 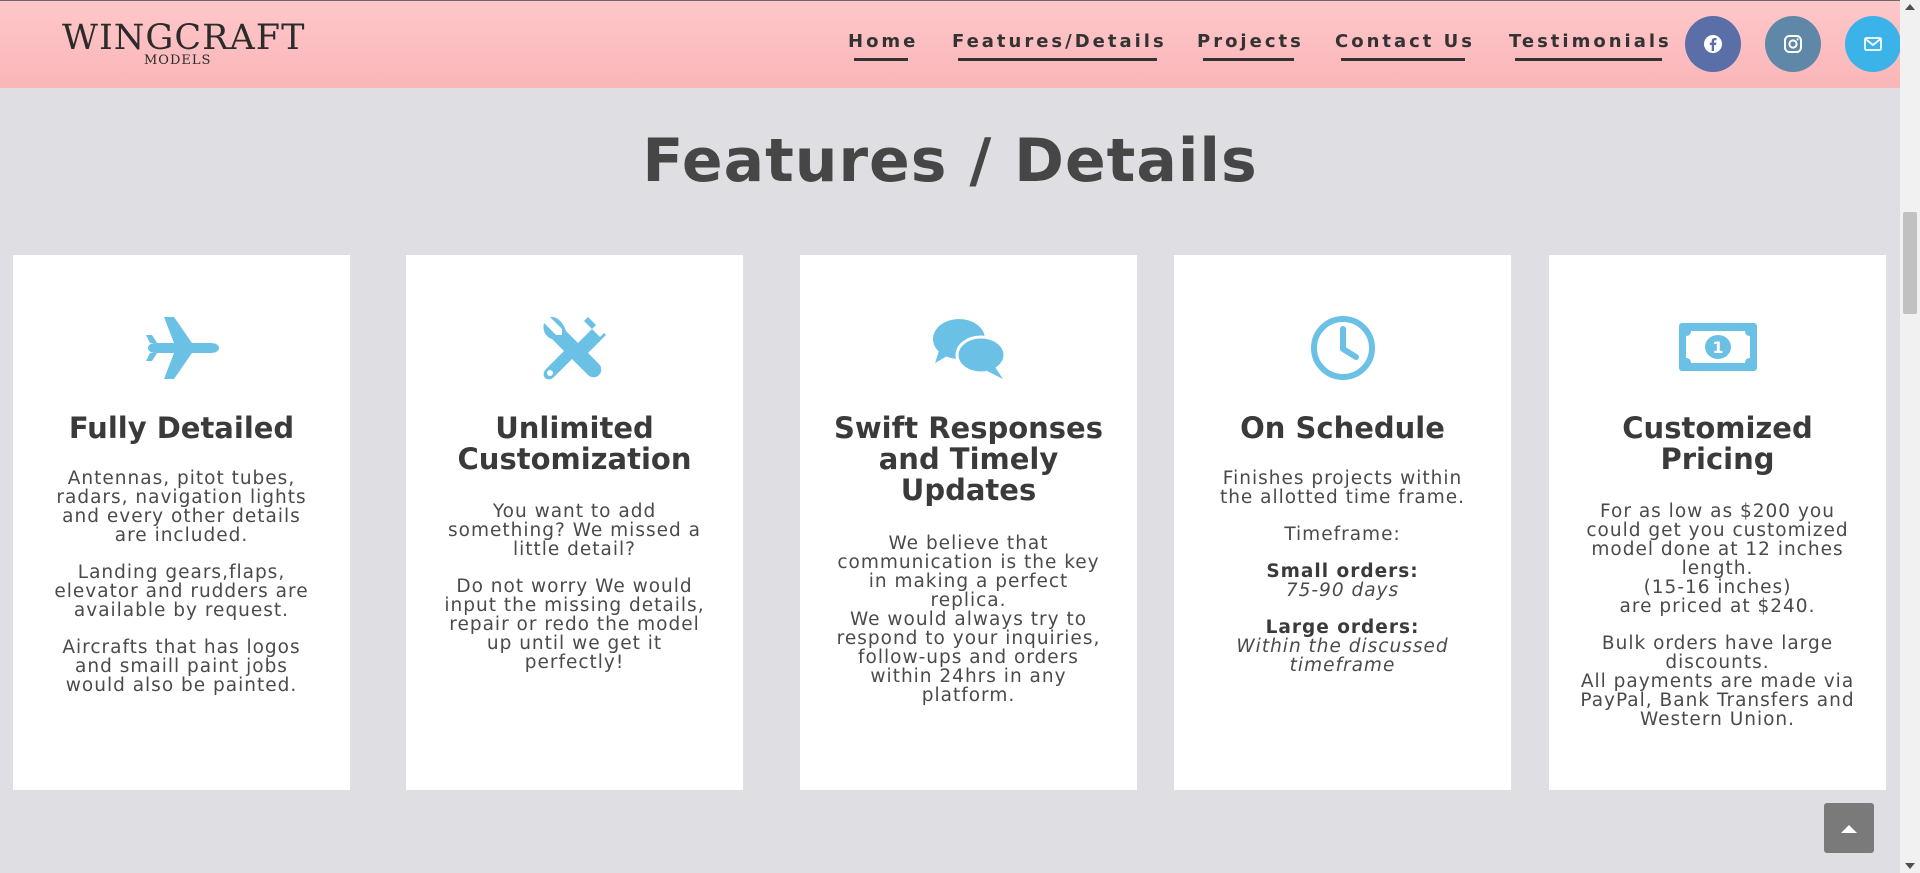 What do you see at coordinates (182, 348) in the screenshot?
I see `airplane-icon` at bounding box center [182, 348].